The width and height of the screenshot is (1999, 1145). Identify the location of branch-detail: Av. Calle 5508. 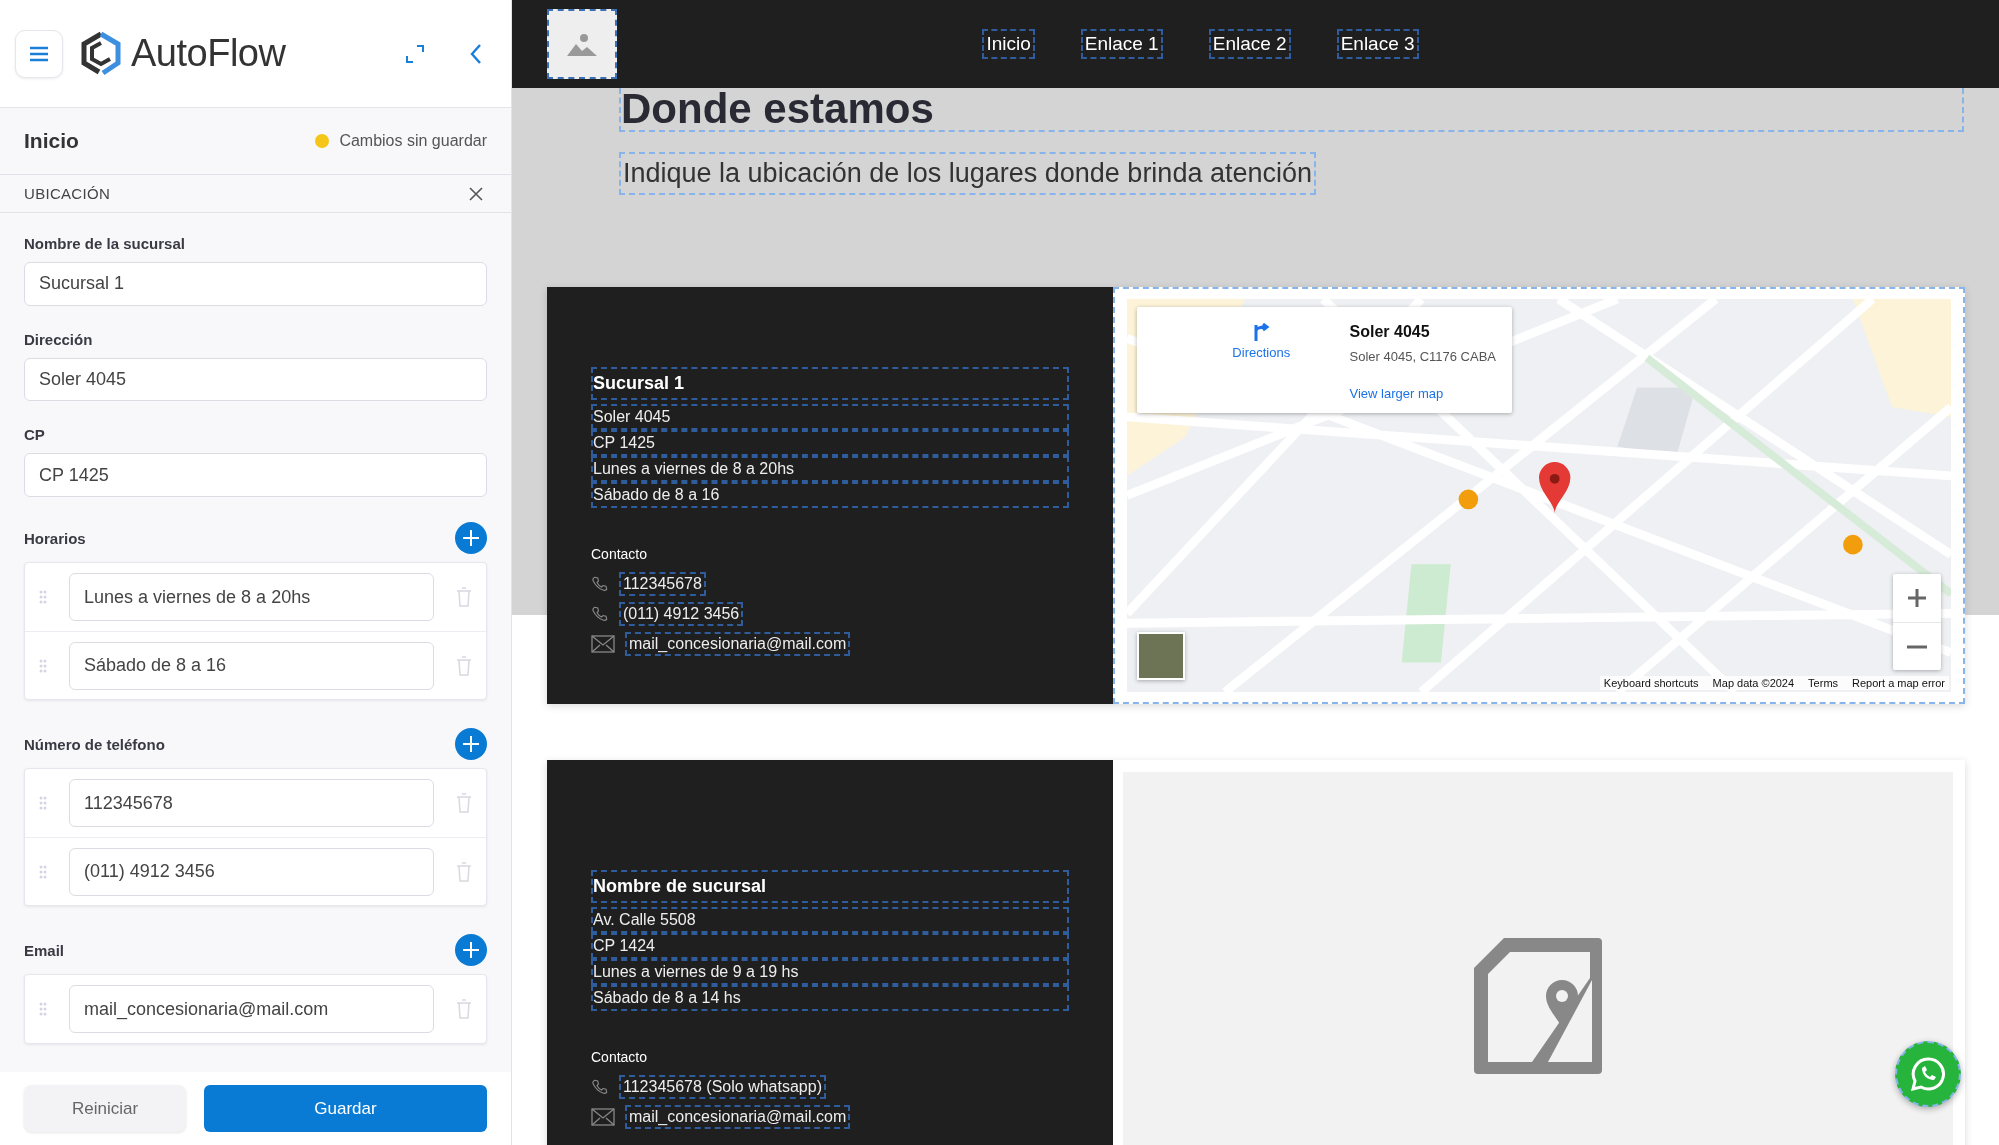
(830, 920).